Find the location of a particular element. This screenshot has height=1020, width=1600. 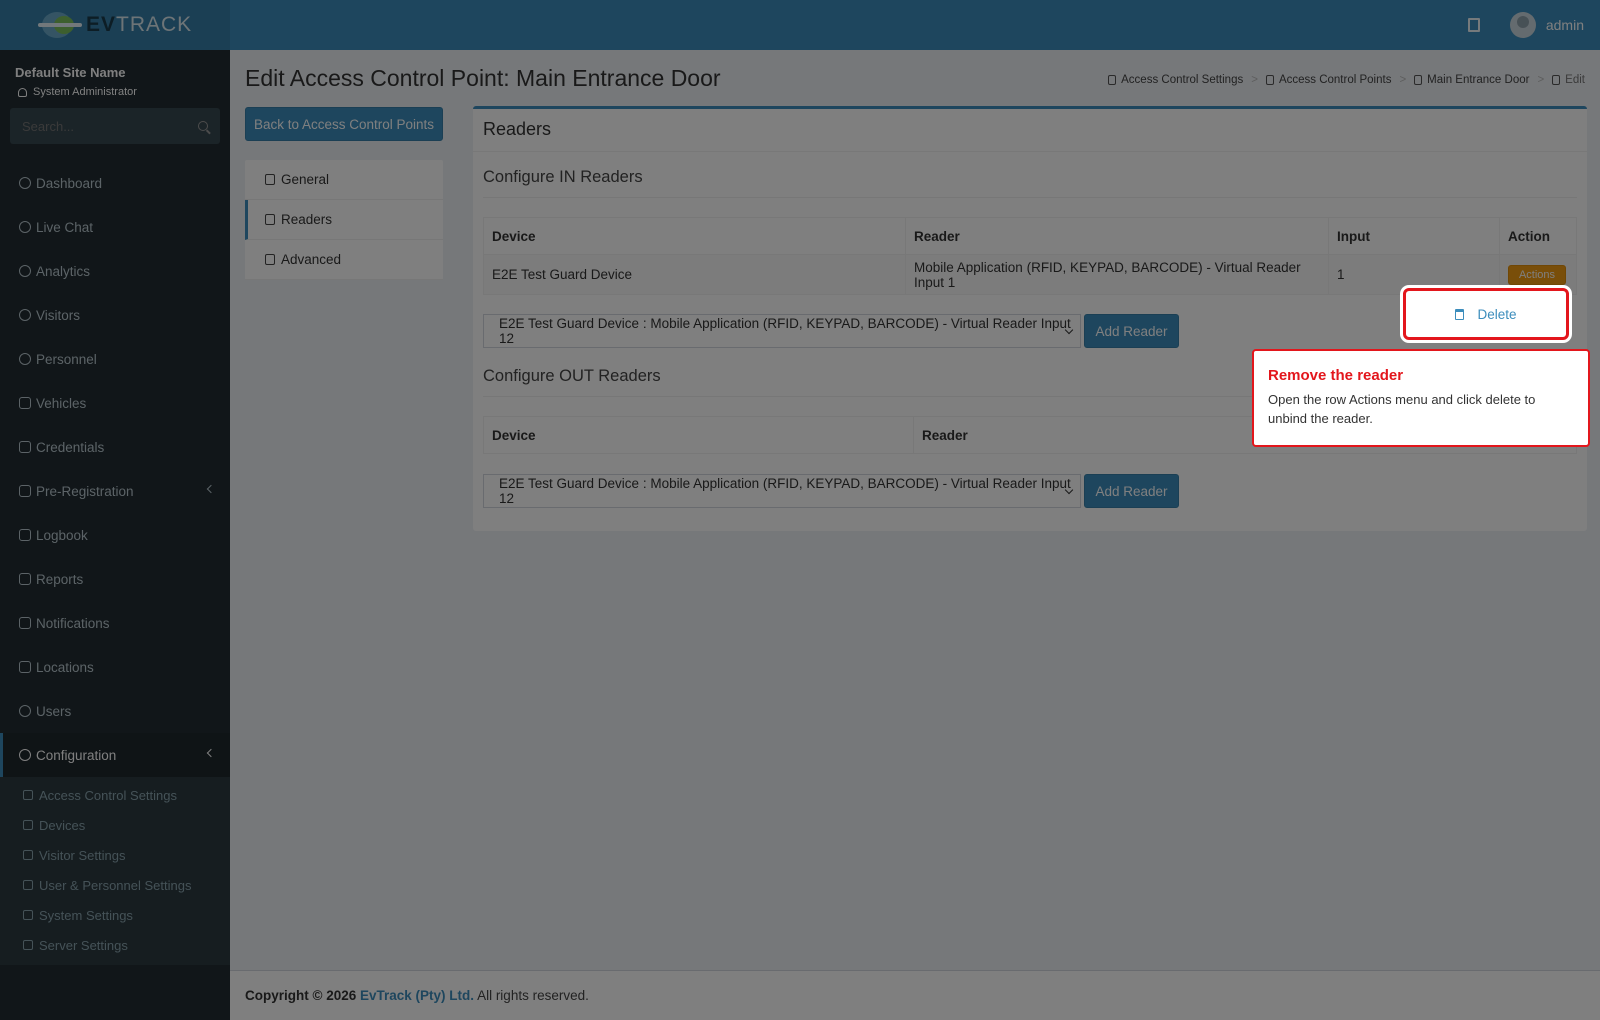

trash-icon is located at coordinates (1460, 314).